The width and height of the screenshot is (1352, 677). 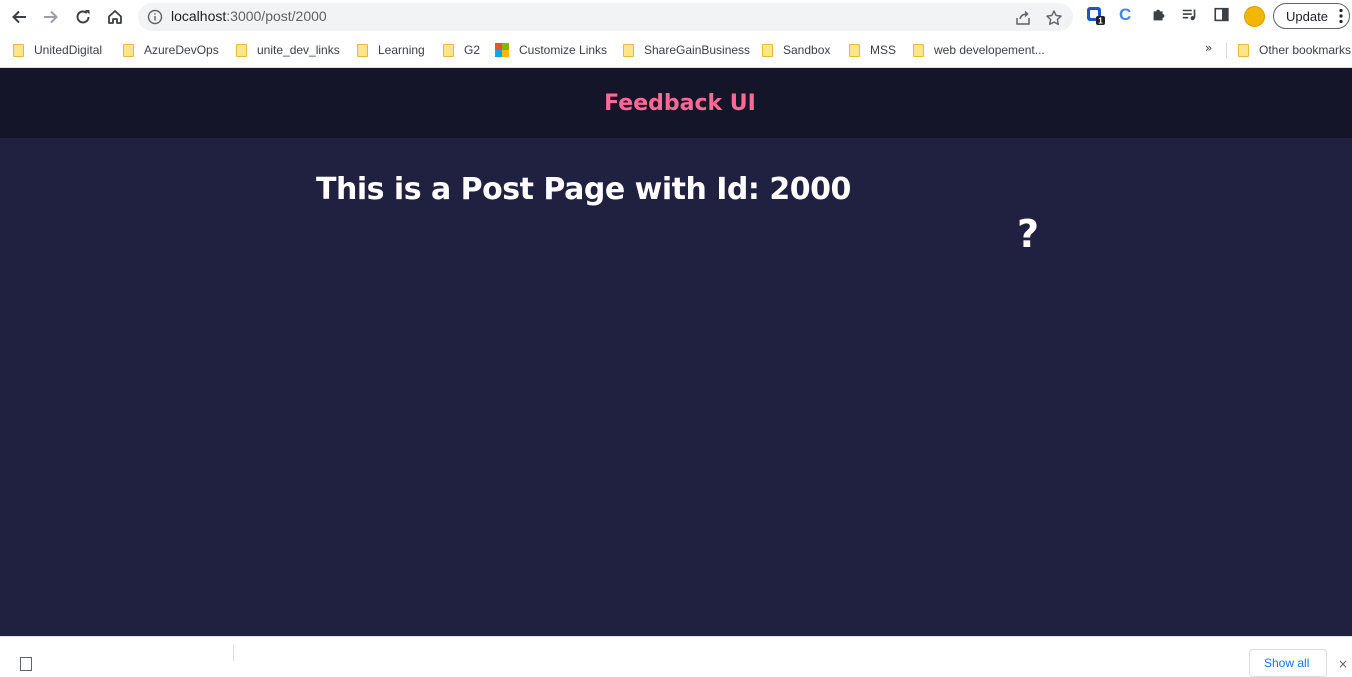 I want to click on extension-badge-icon: 1, so click(x=1096, y=16).